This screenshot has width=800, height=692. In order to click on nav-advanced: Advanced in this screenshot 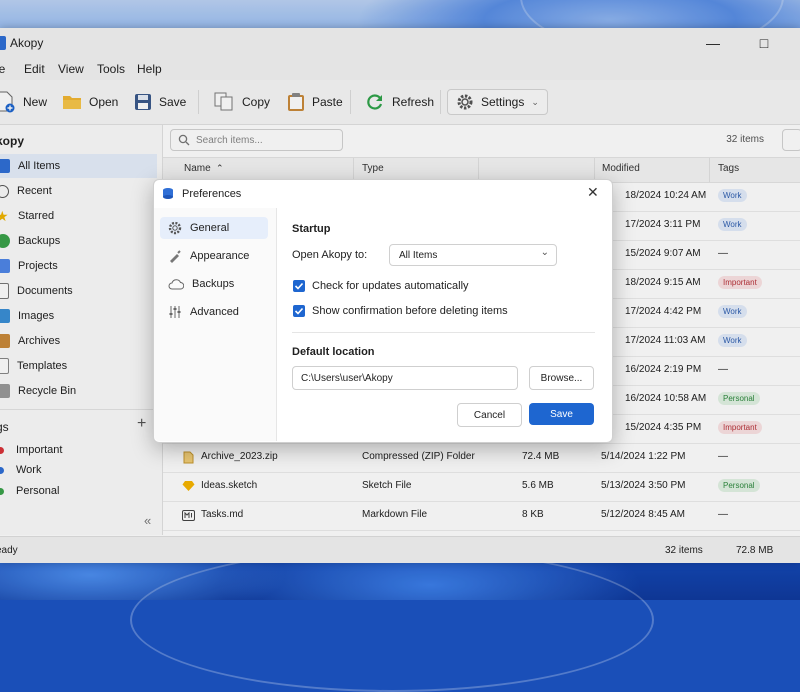, I will do `click(214, 312)`.